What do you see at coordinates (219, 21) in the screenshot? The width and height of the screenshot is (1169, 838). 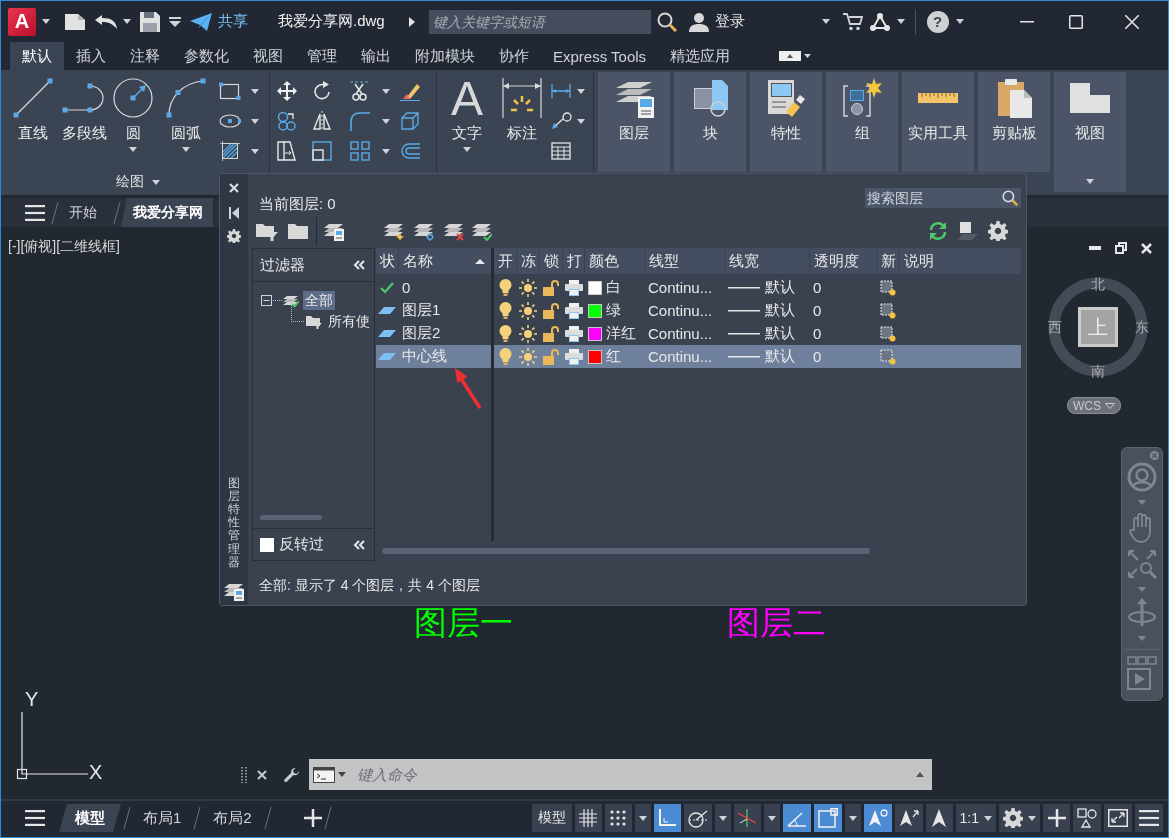 I see `share-button: 共享` at bounding box center [219, 21].